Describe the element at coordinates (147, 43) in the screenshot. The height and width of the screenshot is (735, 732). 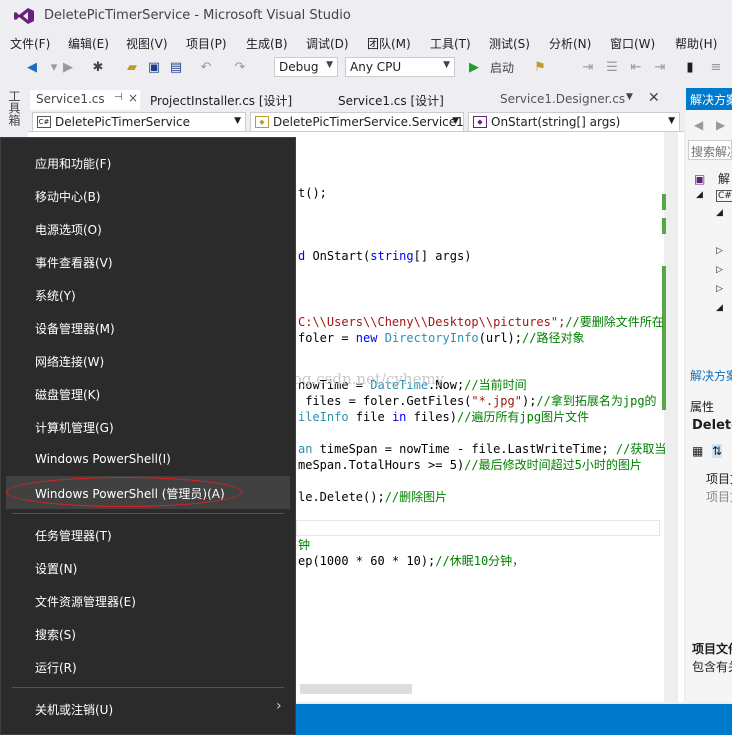
I see `menu-view: 视图(V)` at that location.